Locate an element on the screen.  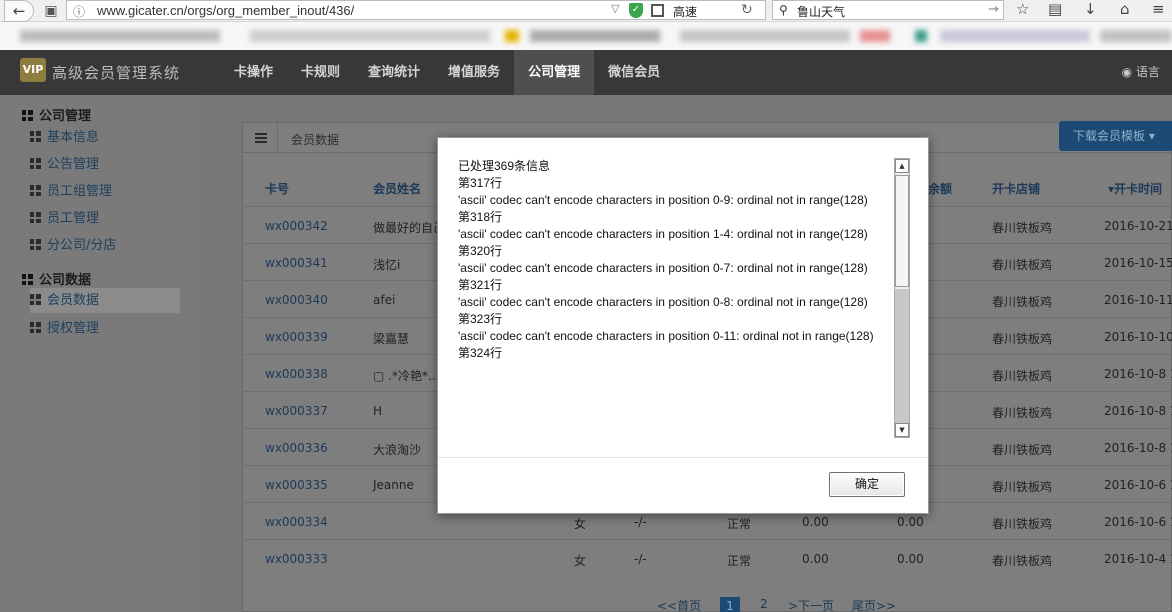
card-link: wx000341 is located at coordinates (296, 263).